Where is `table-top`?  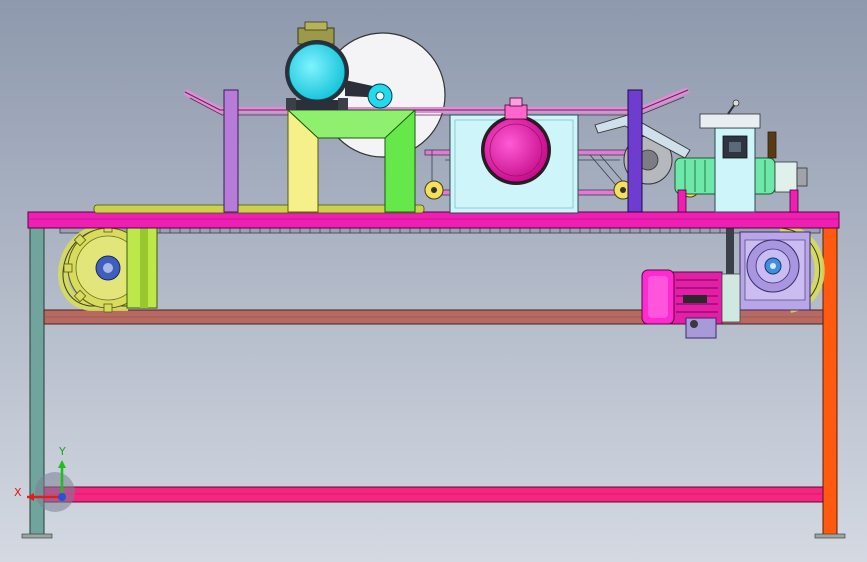
table-top is located at coordinates (433, 220).